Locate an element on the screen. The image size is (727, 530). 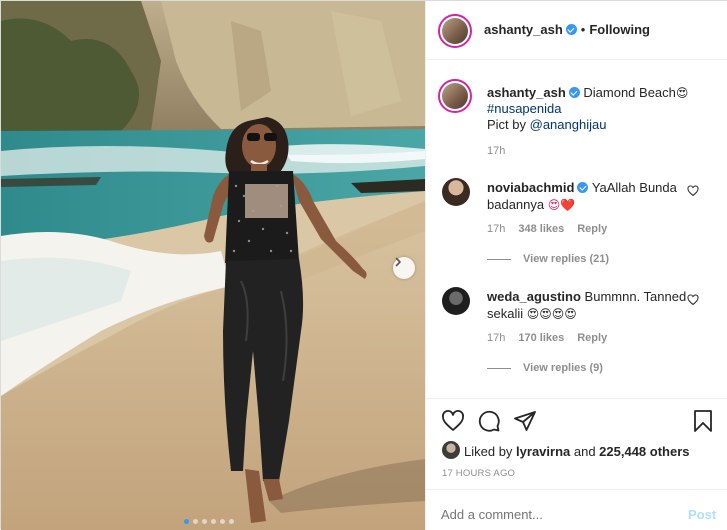
following-button: Following is located at coordinates (619, 29).